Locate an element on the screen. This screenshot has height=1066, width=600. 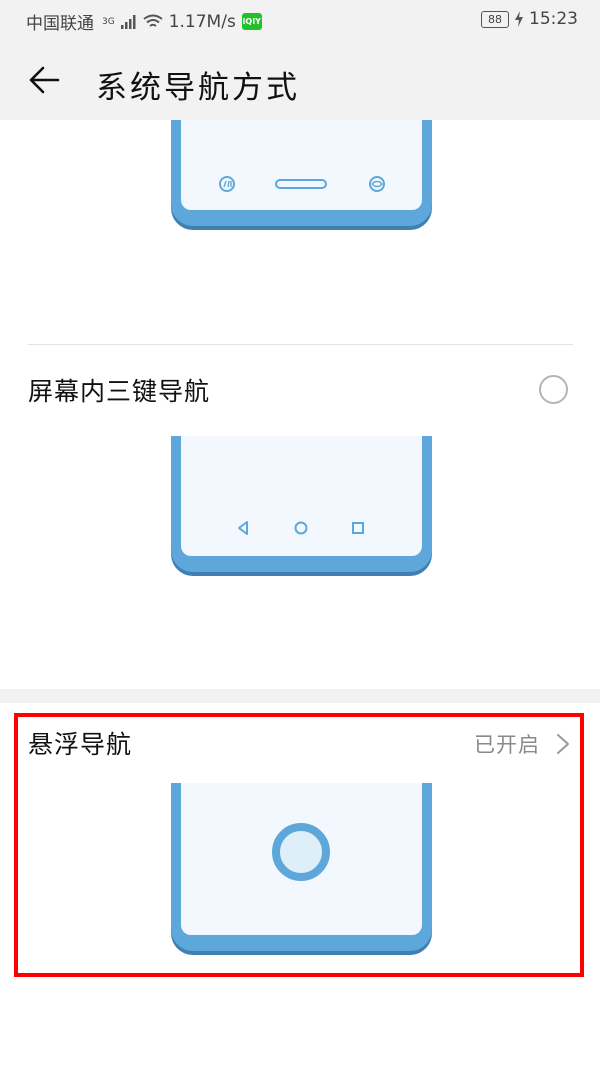
status-left: 中国联通 3G 1.17M/s iQIY is located at coordinates (144, 21).